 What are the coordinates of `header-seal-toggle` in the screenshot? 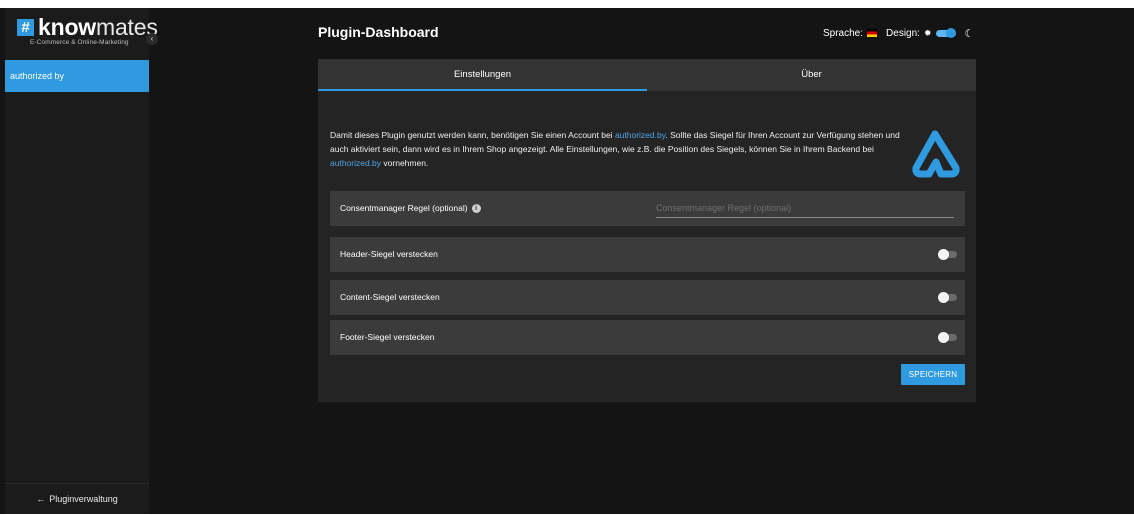 It's located at (948, 254).